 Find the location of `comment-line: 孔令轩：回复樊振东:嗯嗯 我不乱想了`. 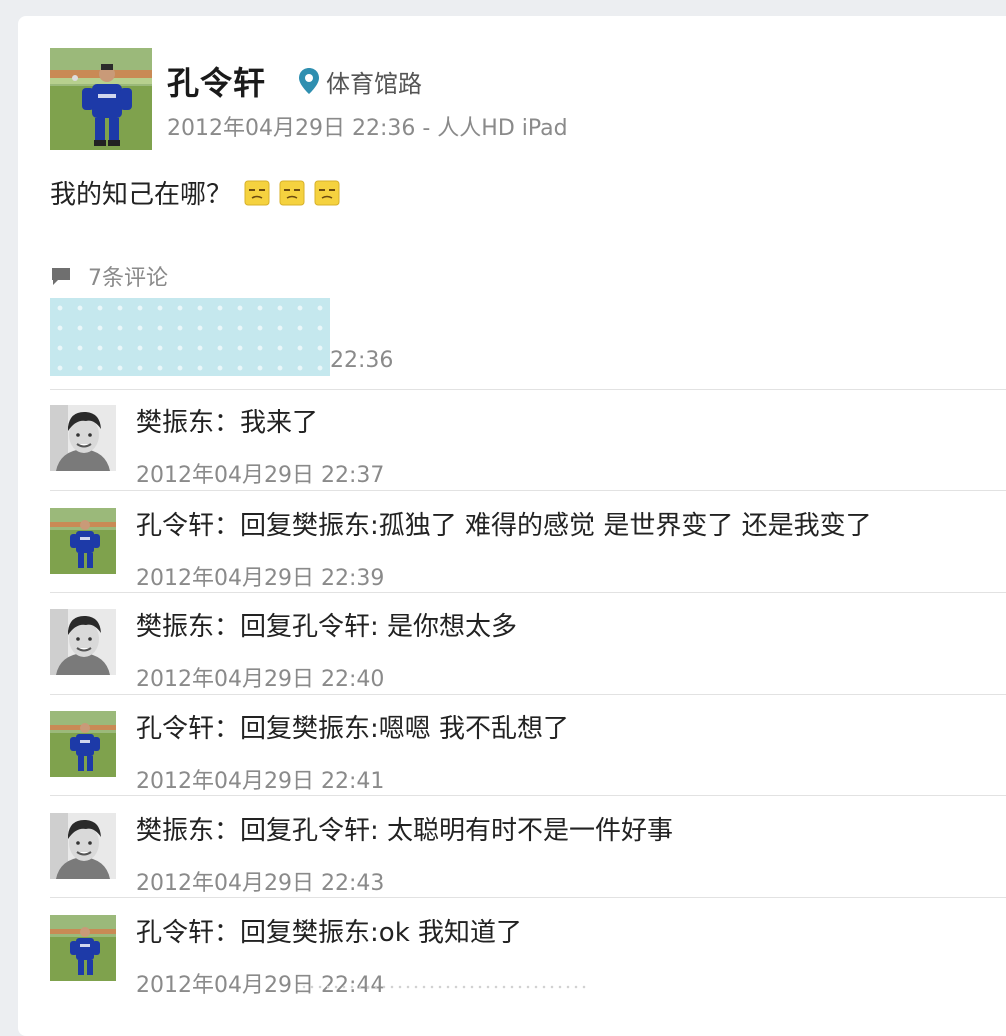

comment-line: 孔令轩：回复樊振东:嗯嗯 我不乱想了 is located at coordinates (352, 726).